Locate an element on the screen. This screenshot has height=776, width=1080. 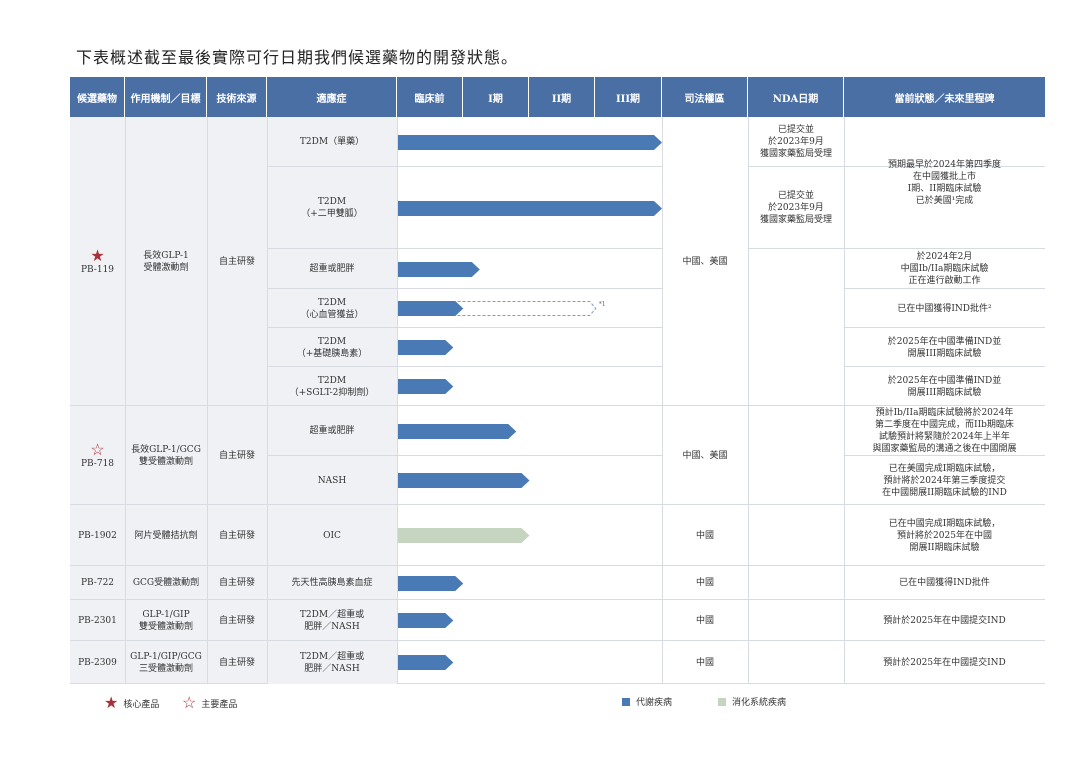
legend-core: ★ 核心產品 is located at coordinates (131, 703).